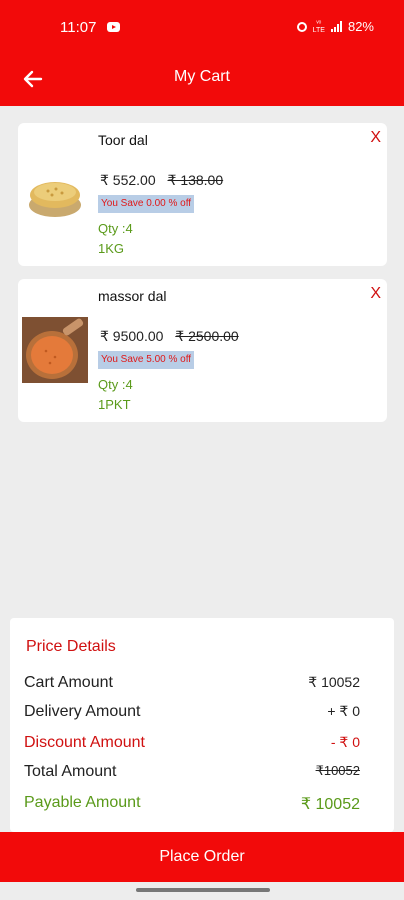  Describe the element at coordinates (203, 890) in the screenshot. I see `gesture-home-bar` at that location.